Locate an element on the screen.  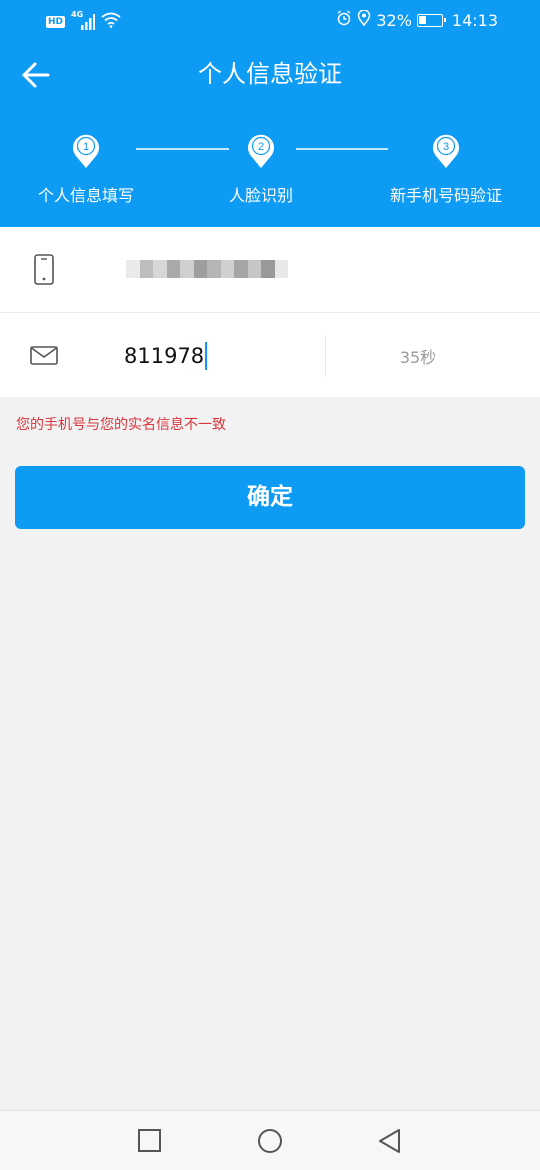
verification-code-input: 811978 is located at coordinates (166, 356).